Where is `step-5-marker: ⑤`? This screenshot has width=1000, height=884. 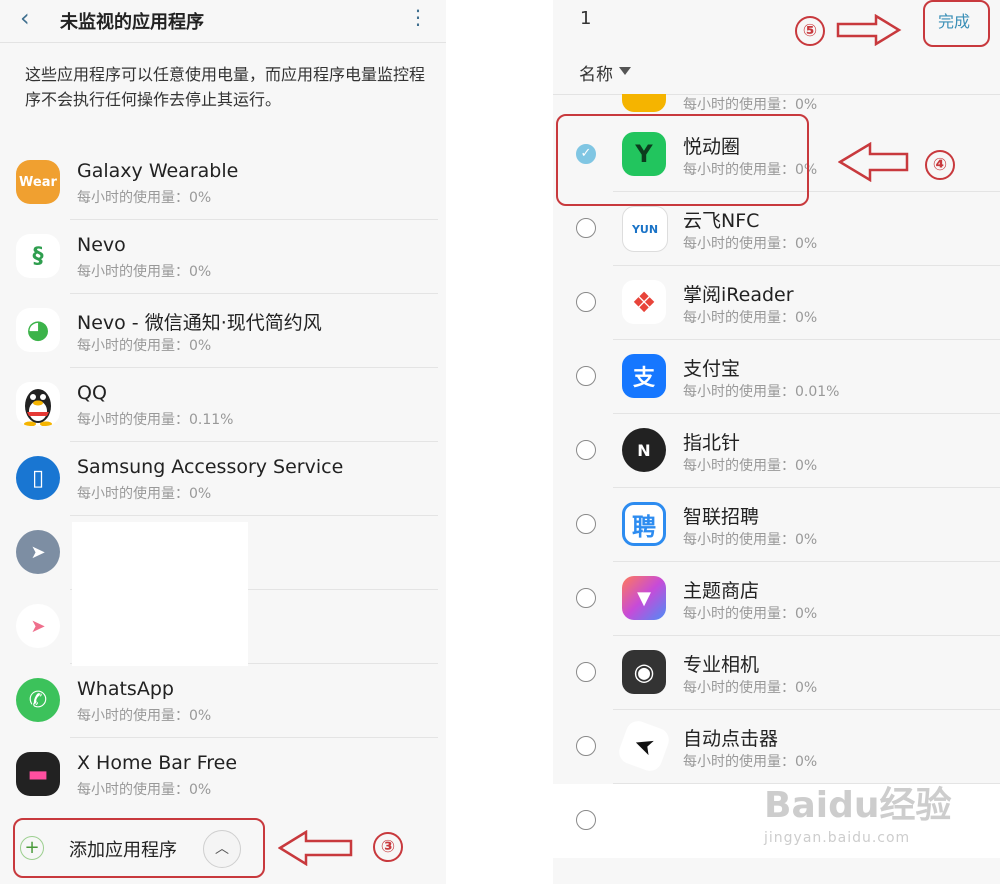
step-5-marker: ⑤ is located at coordinates (810, 31).